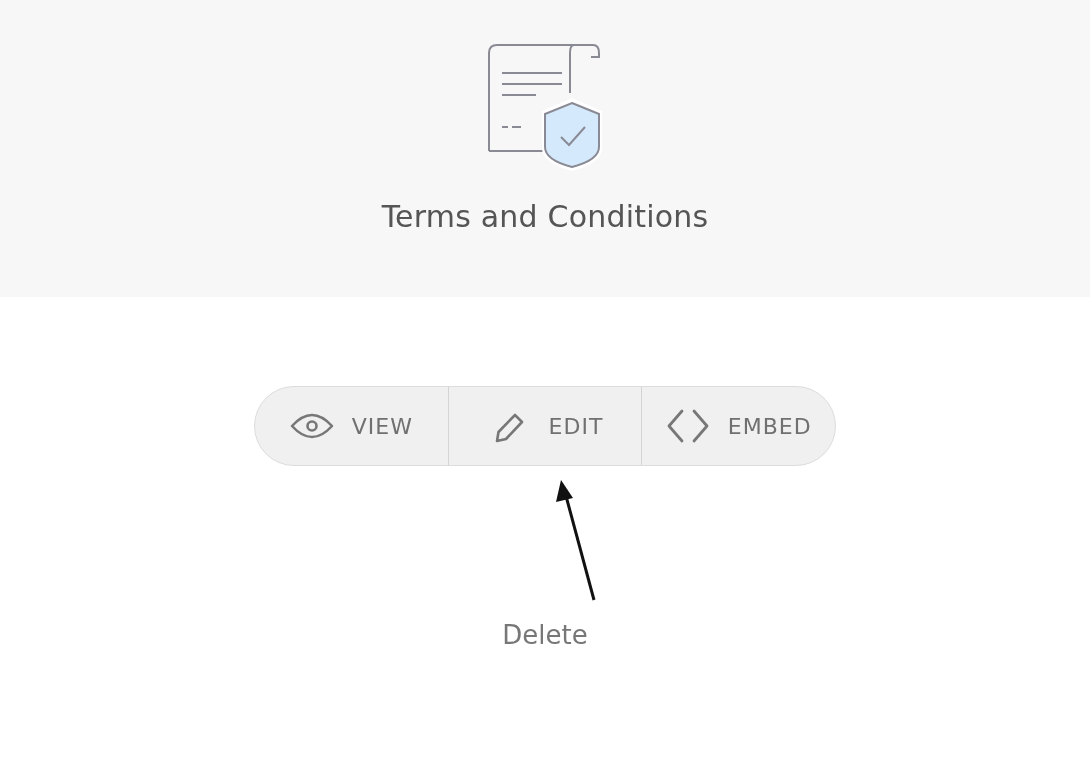  What do you see at coordinates (545, 635) in the screenshot?
I see `delete-link: Delete` at bounding box center [545, 635].